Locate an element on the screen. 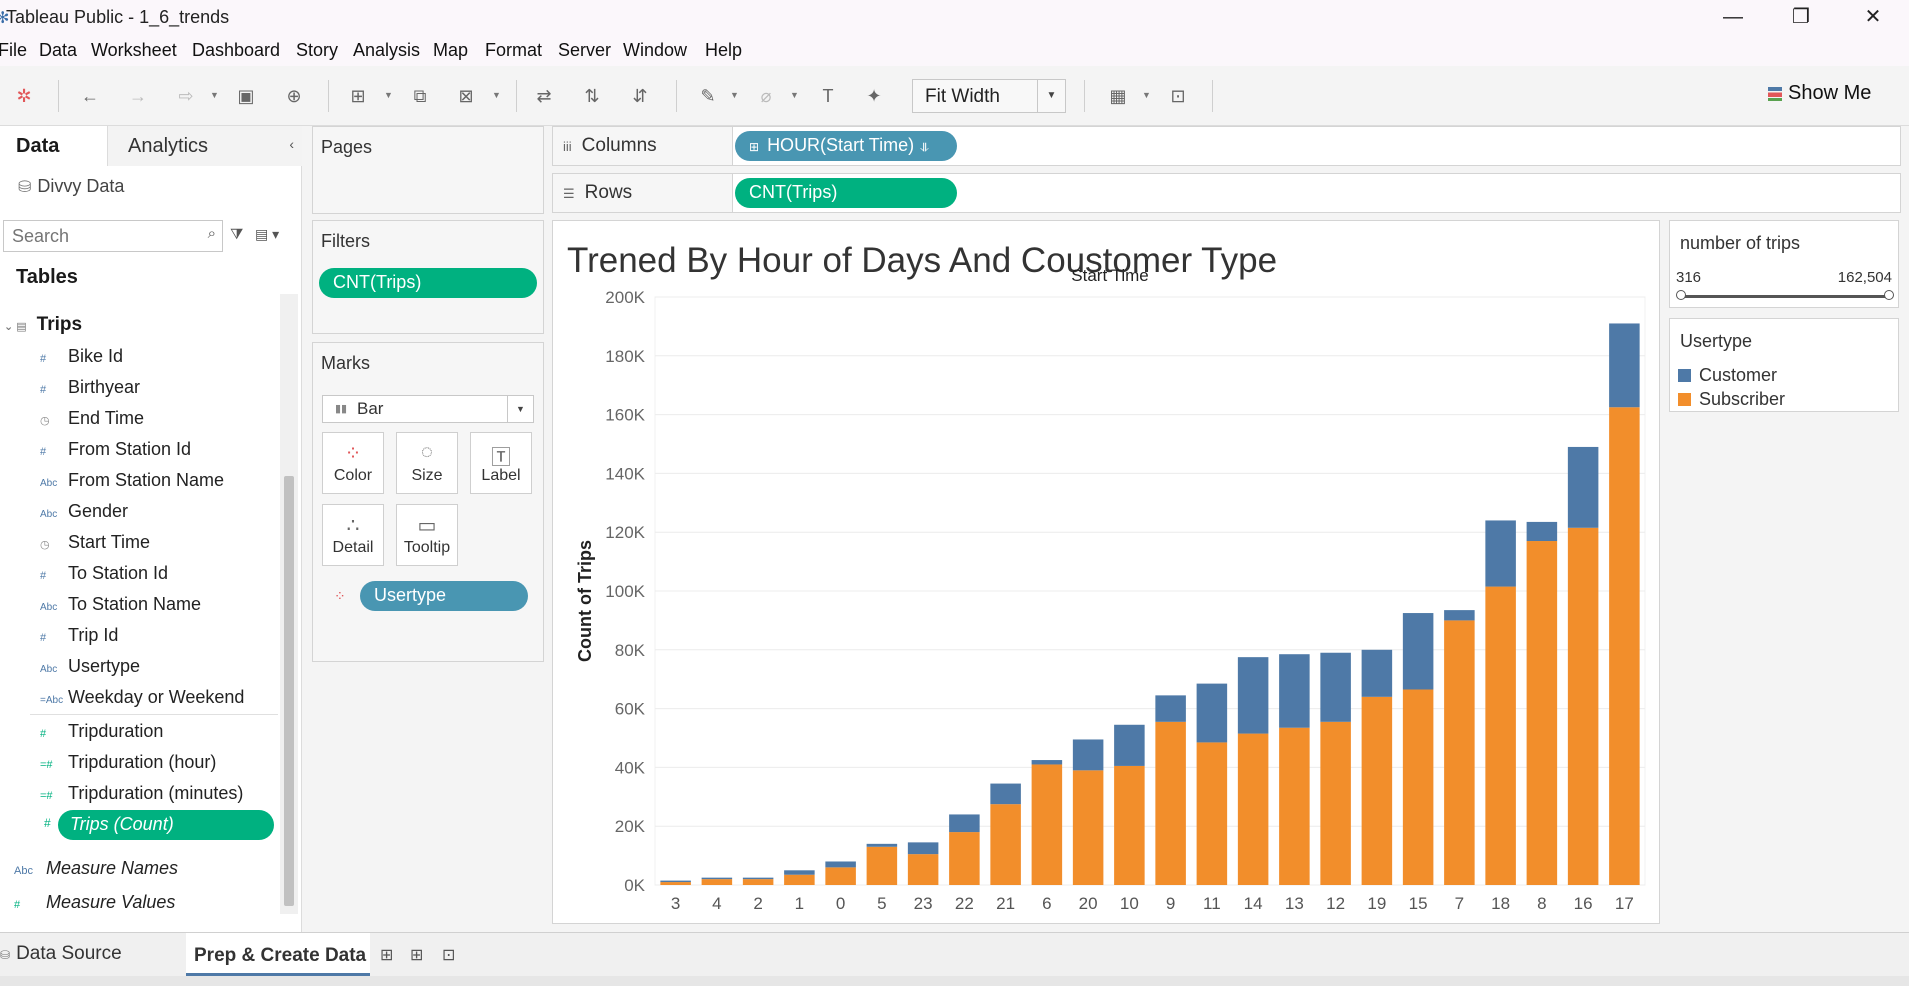  menu-dashboard: Dashboard is located at coordinates (236, 50).